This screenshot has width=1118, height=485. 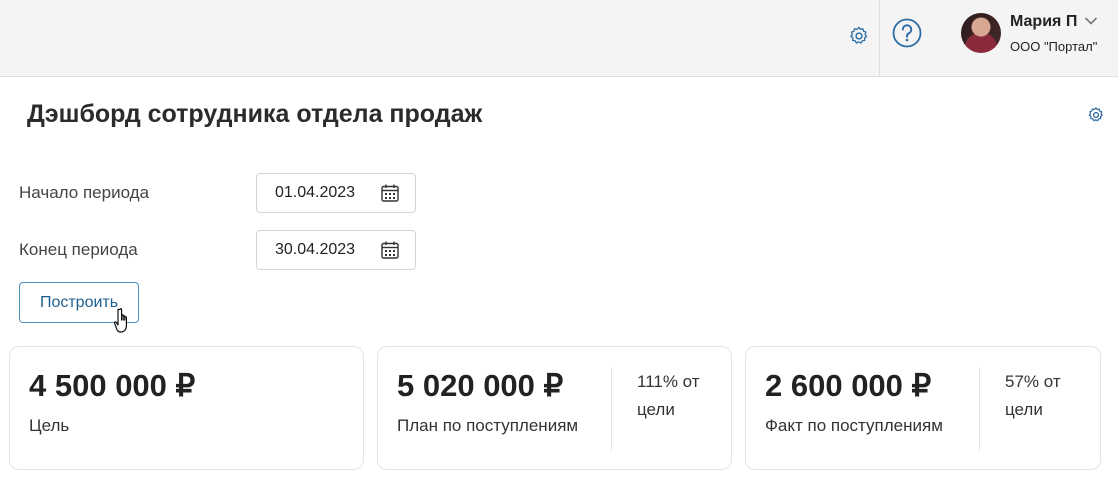 I want to click on build-button: Построить, so click(x=79, y=302).